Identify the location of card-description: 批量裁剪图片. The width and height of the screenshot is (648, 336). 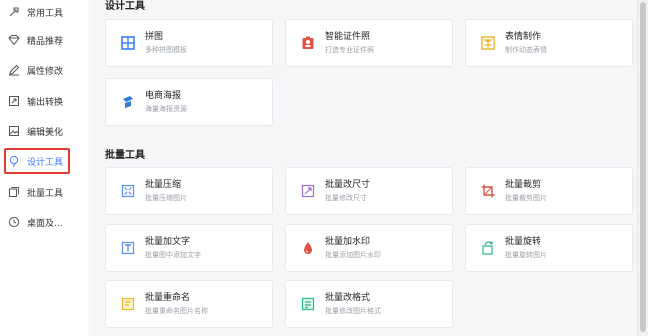
(526, 197).